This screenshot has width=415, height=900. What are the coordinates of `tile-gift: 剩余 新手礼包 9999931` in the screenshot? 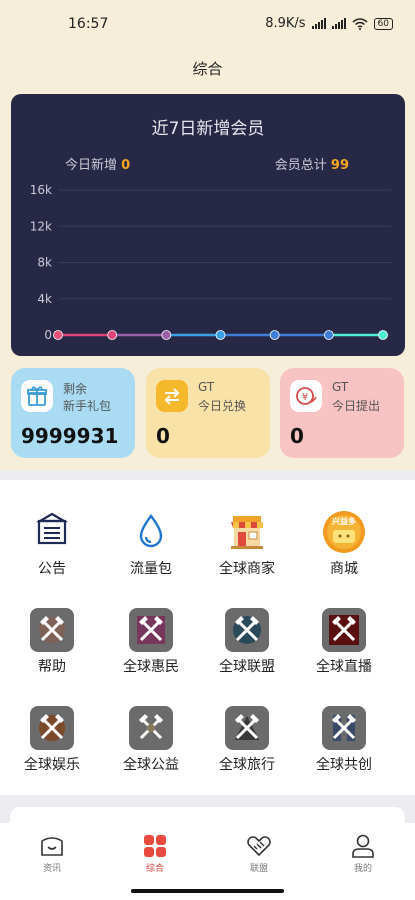 It's located at (73, 413).